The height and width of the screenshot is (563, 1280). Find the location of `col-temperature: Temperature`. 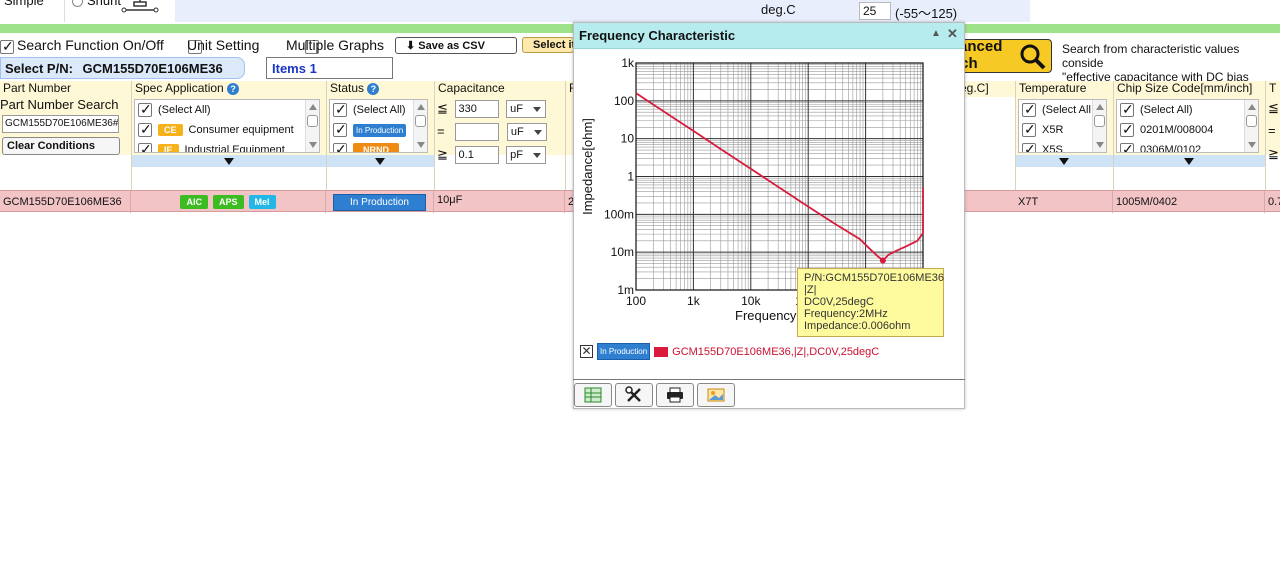

col-temperature: Temperature is located at coordinates (1064, 89).